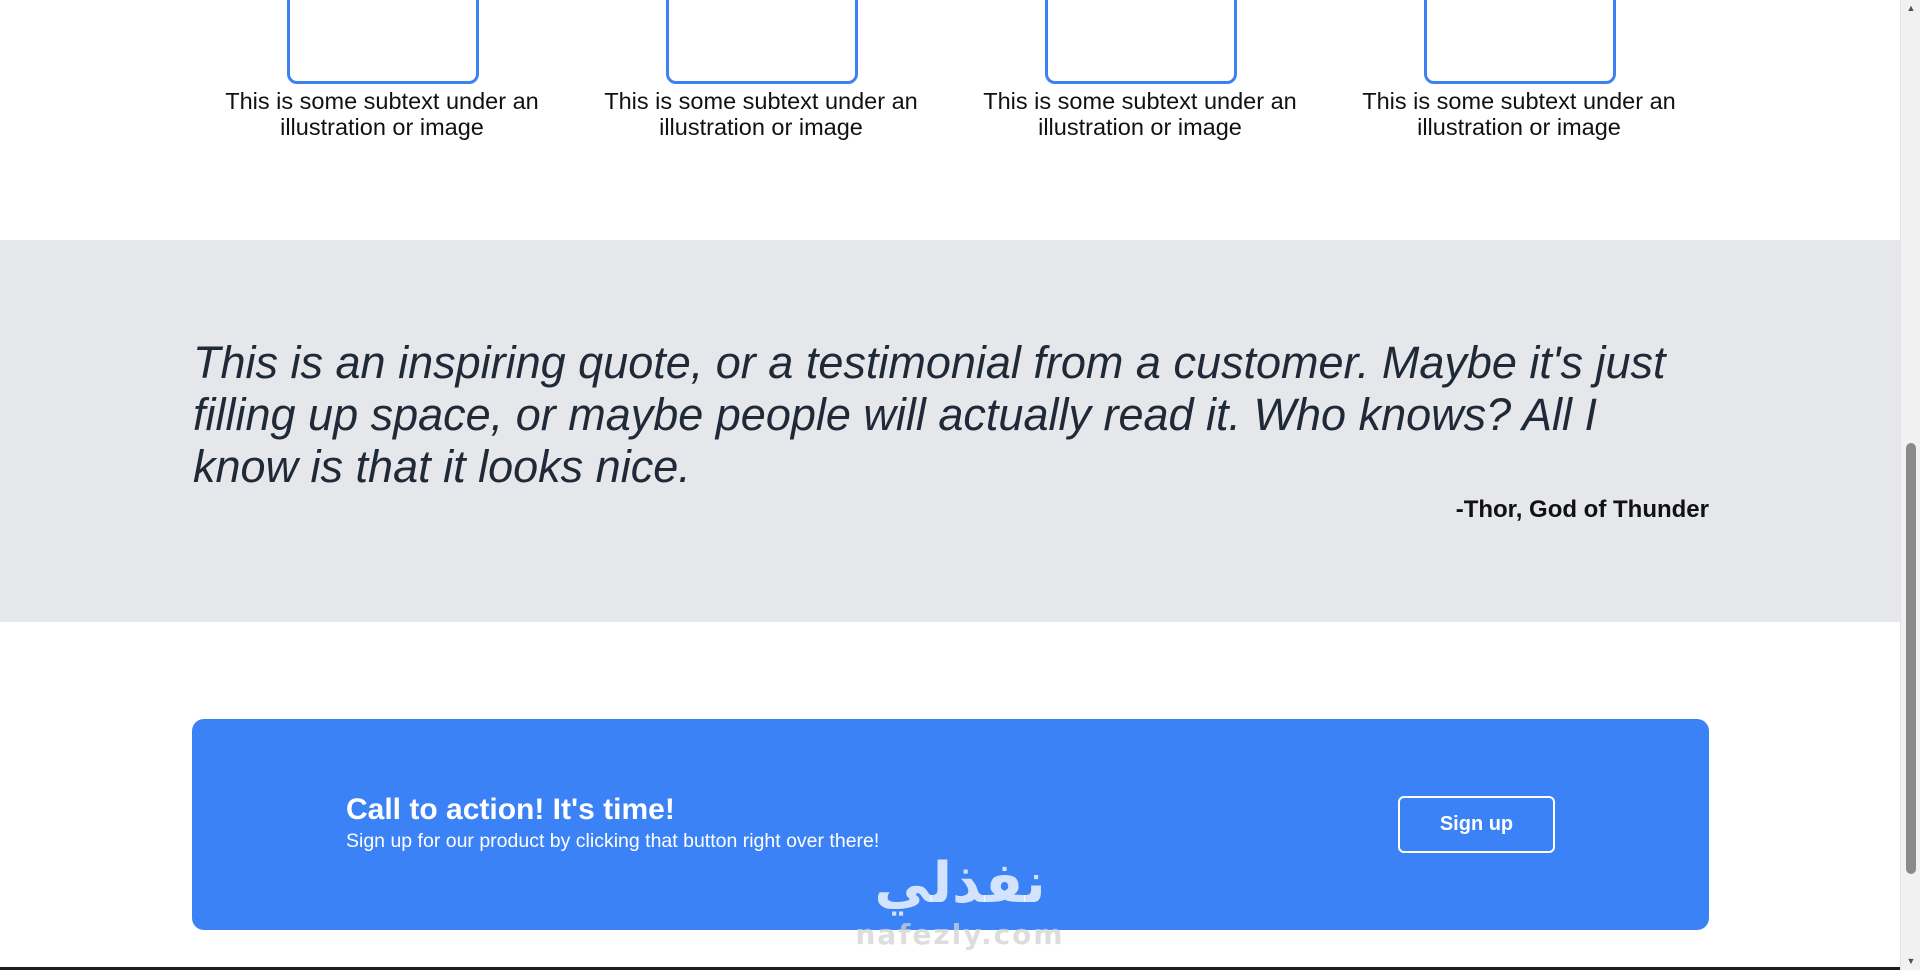 Image resolution: width=1920 pixels, height=970 pixels. I want to click on quote-author: -Thor, God of Thunder, so click(1582, 509).